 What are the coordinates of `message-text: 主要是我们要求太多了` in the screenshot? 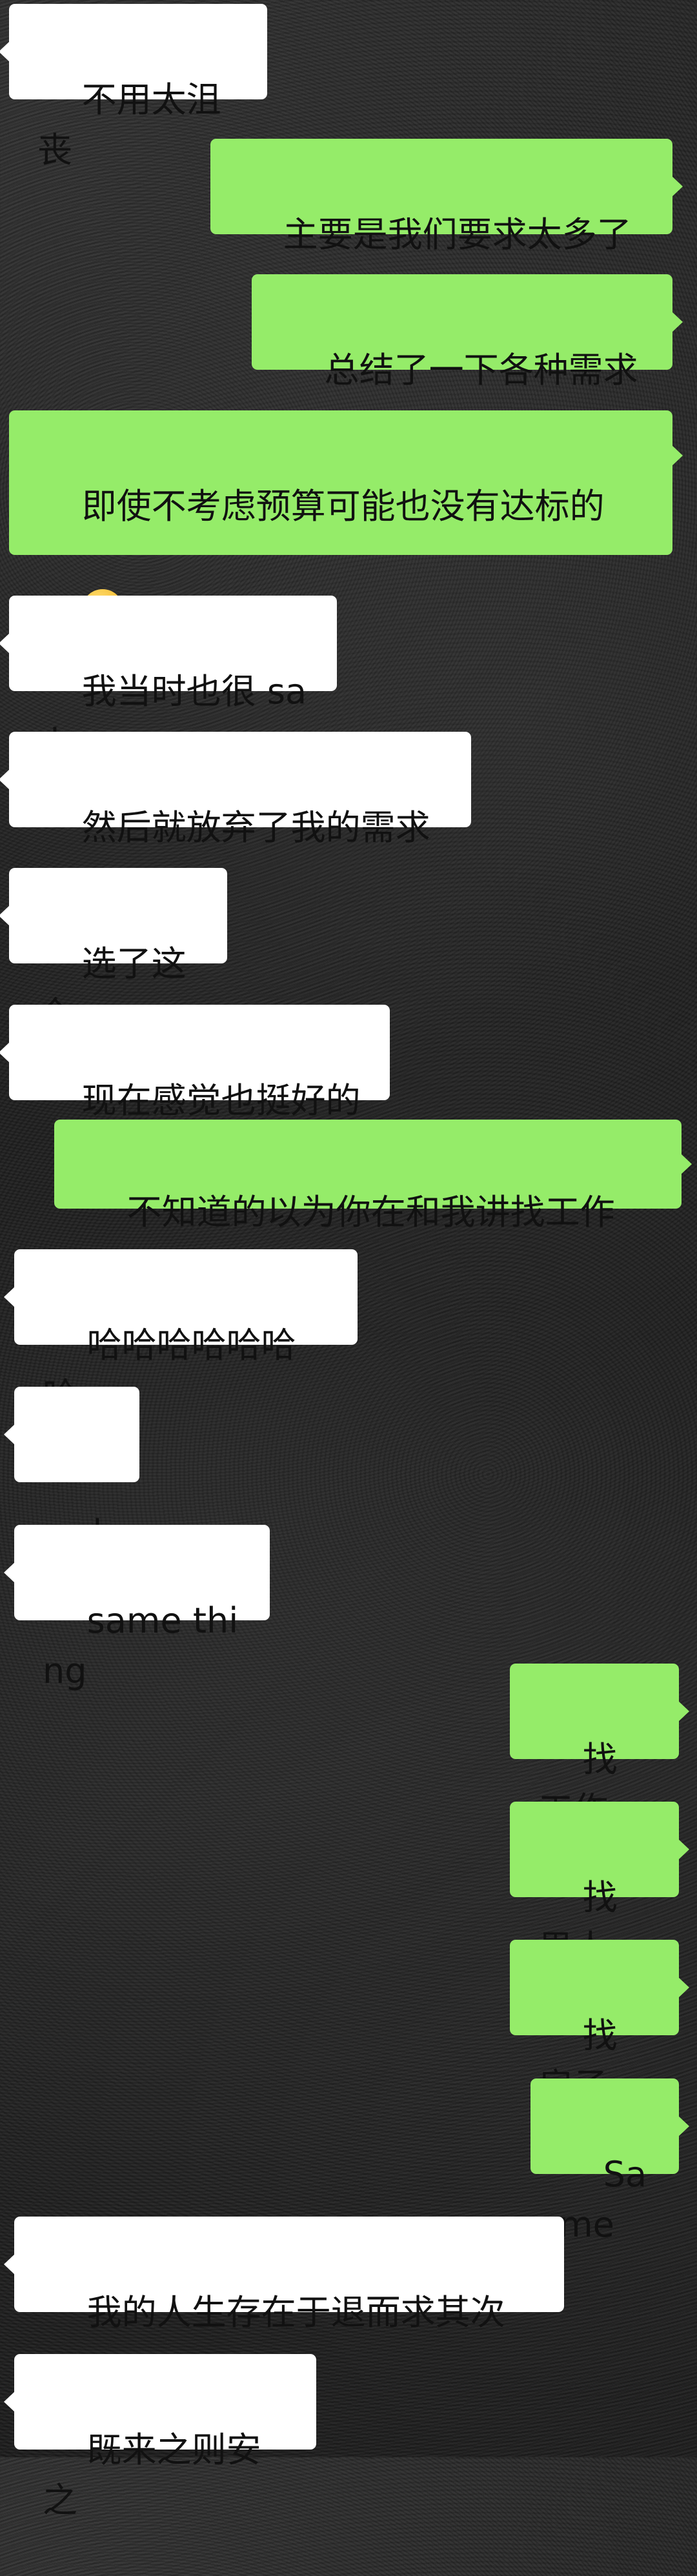 It's located at (457, 234).